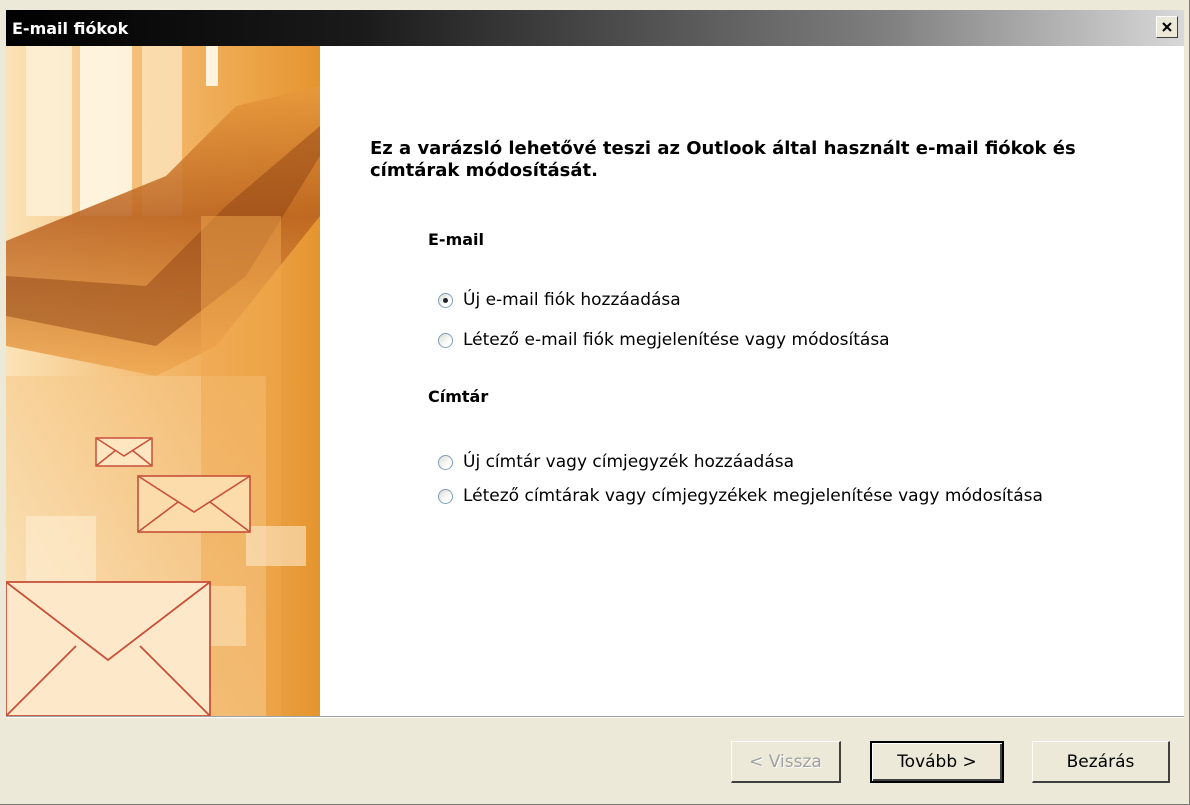 The height and width of the screenshot is (805, 1190). Describe the element at coordinates (456, 239) in the screenshot. I see `email-section-title: E-mail` at that location.